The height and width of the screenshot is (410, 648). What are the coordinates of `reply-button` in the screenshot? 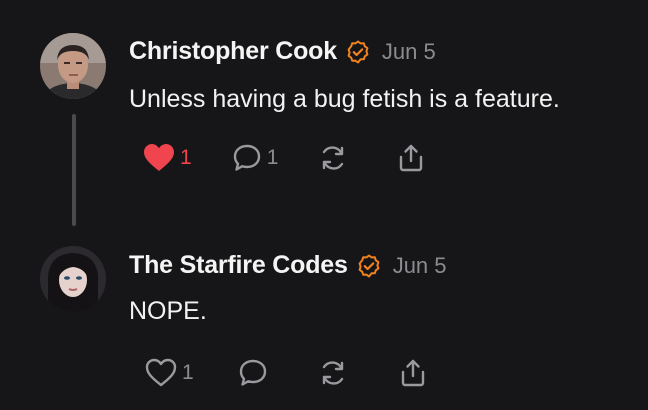 It's located at (253, 373).